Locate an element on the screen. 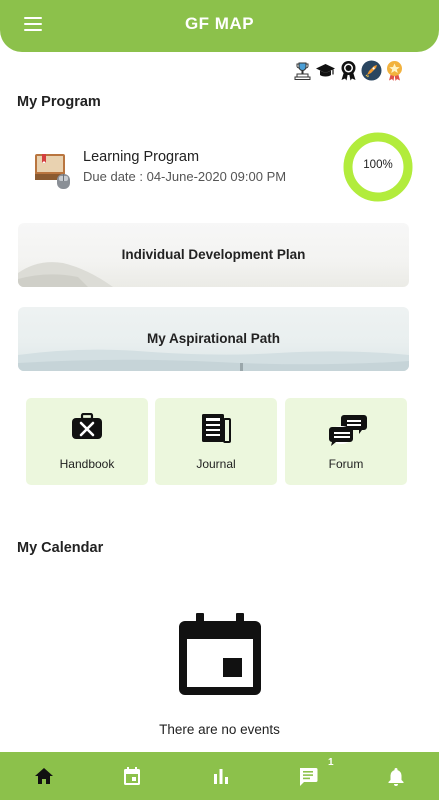  calendar-icon is located at coordinates (132, 776).